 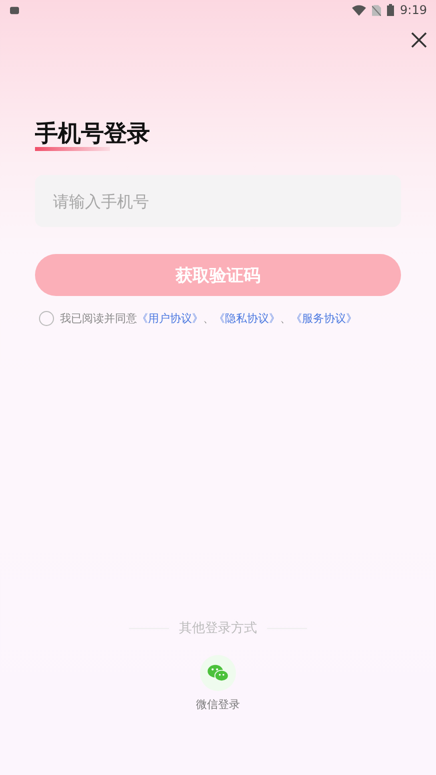 I want to click on notification-icon, so click(x=14, y=10).